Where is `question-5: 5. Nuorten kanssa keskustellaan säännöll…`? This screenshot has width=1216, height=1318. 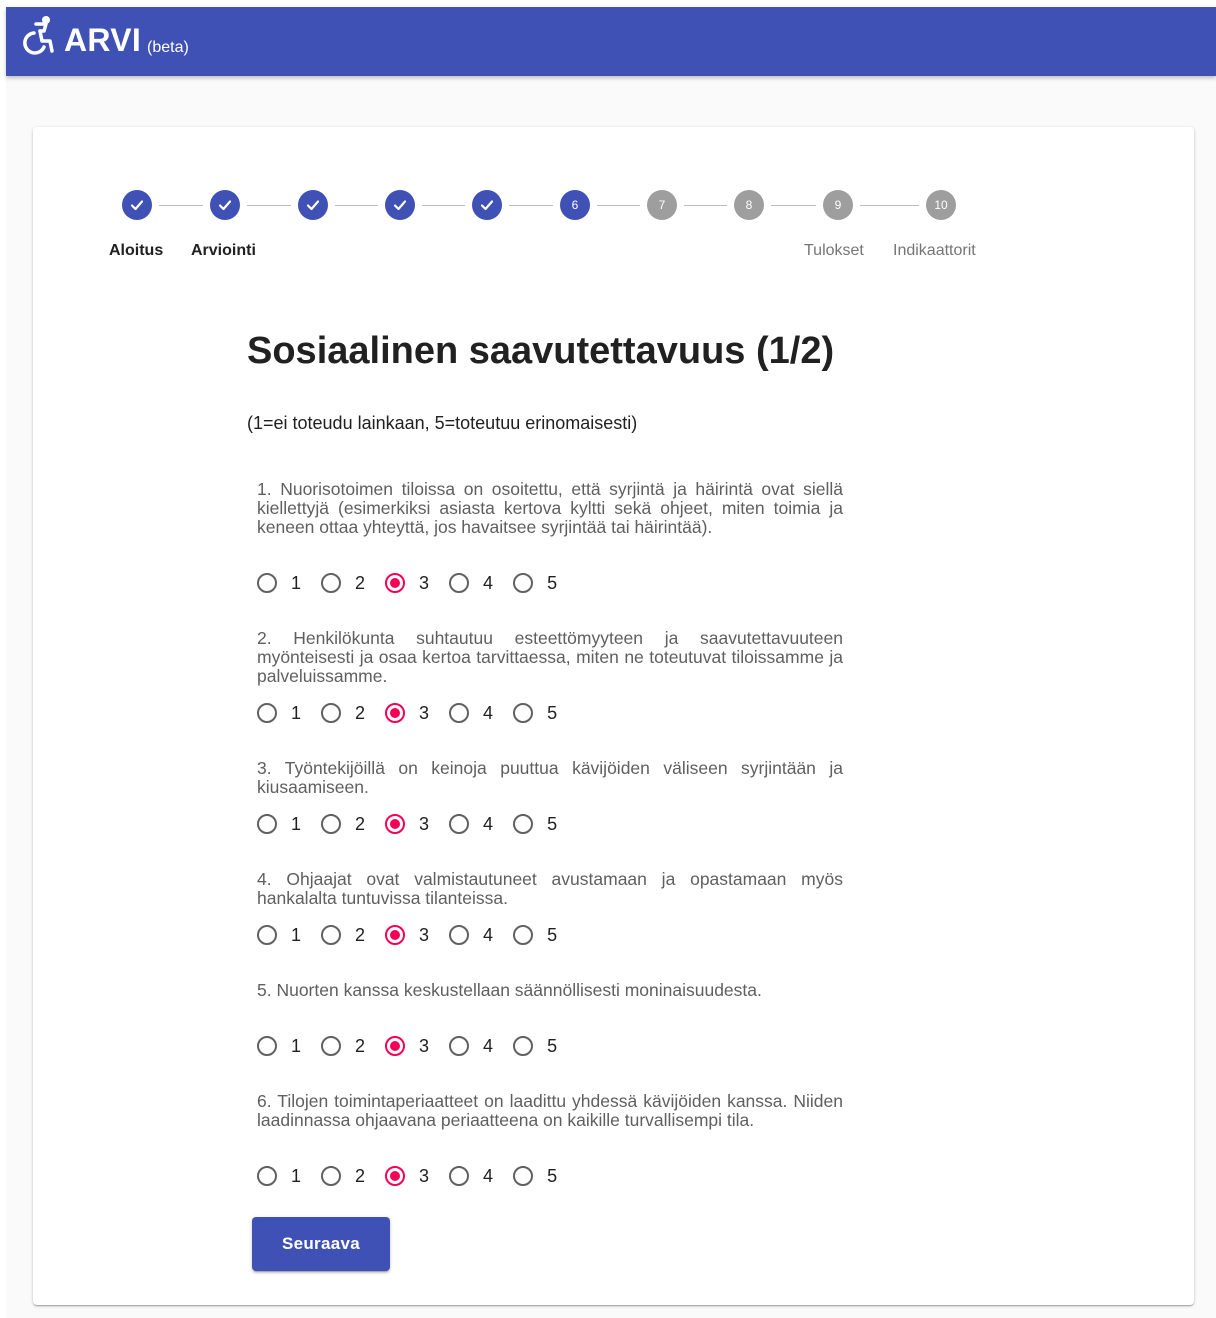
question-5: 5. Nuorten kanssa keskustellaan säännöll… is located at coordinates (550, 1018).